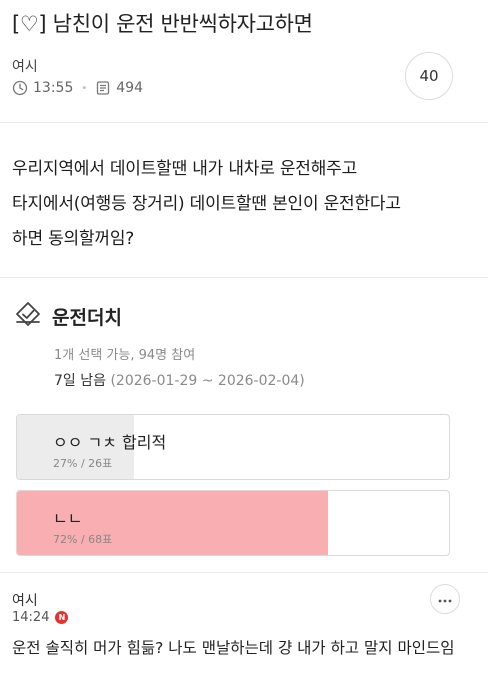  Describe the element at coordinates (68, 518) in the screenshot. I see `poll-option-label: ㄴㄴ` at that location.